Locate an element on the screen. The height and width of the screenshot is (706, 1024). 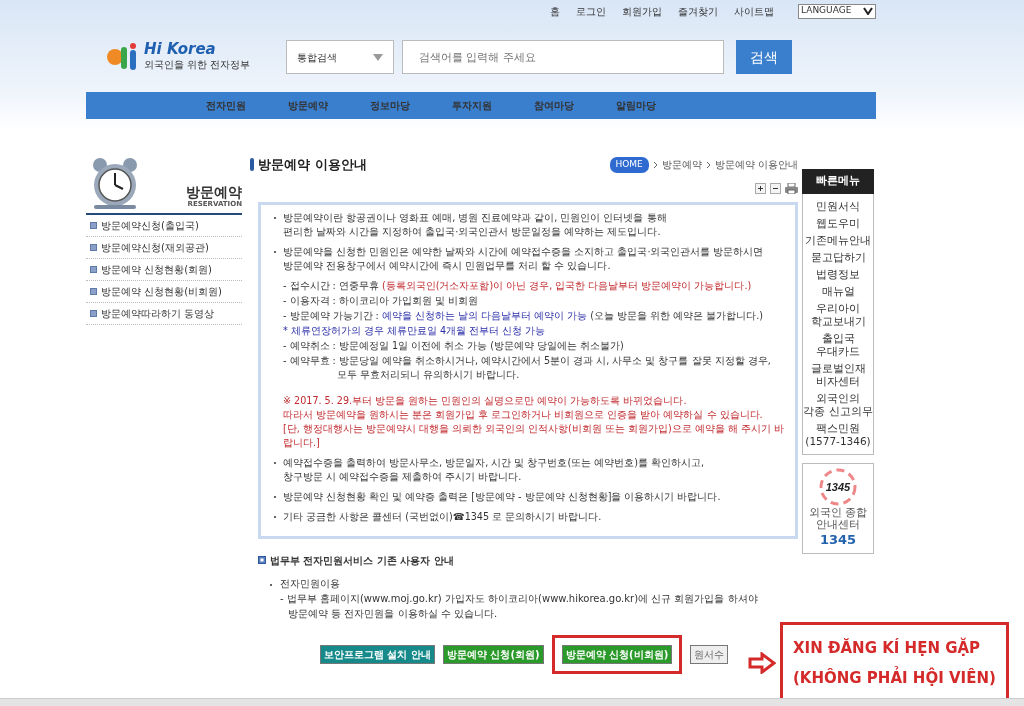
action-button: 원서수 is located at coordinates (709, 654).